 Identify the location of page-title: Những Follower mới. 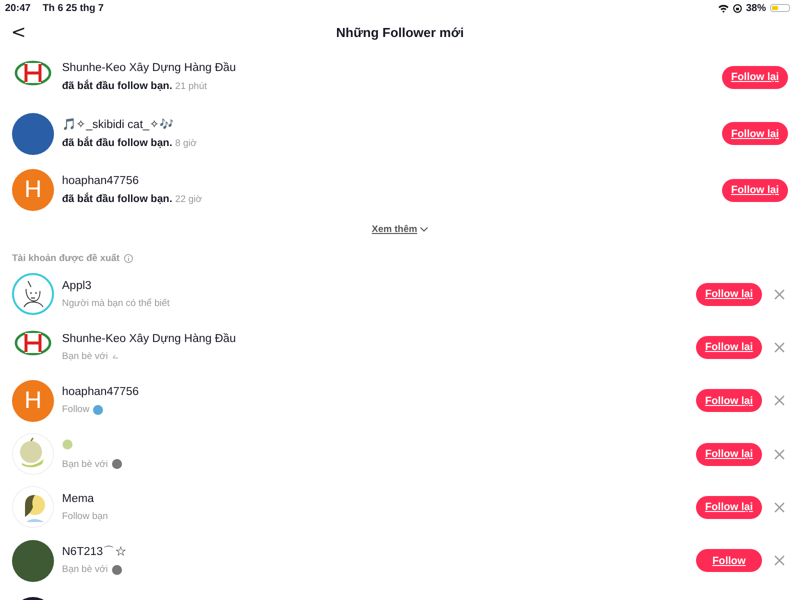
(400, 32).